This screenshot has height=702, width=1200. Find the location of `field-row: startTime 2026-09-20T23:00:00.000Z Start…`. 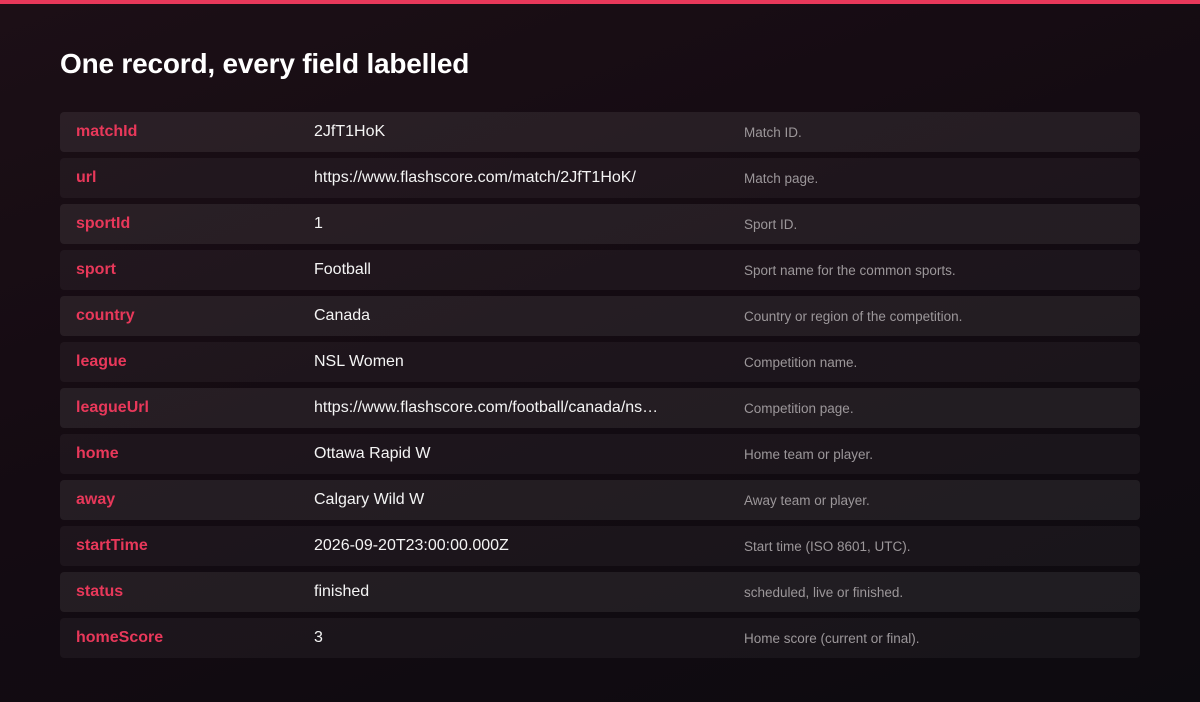

field-row: startTime 2026-09-20T23:00:00.000Z Start… is located at coordinates (600, 546).